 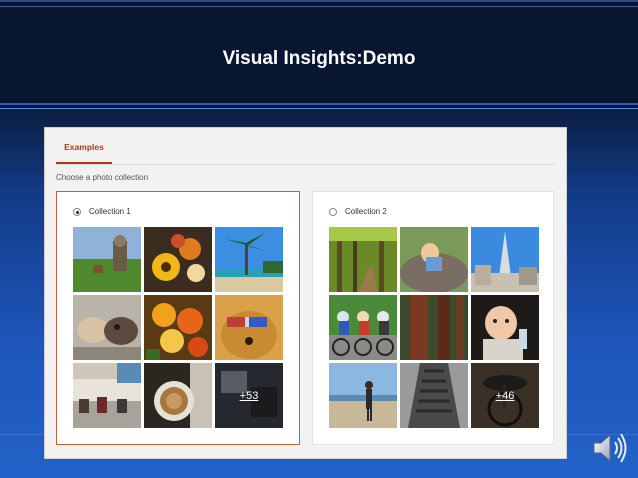 What do you see at coordinates (84, 147) in the screenshot?
I see `tab-examples: Examples` at bounding box center [84, 147].